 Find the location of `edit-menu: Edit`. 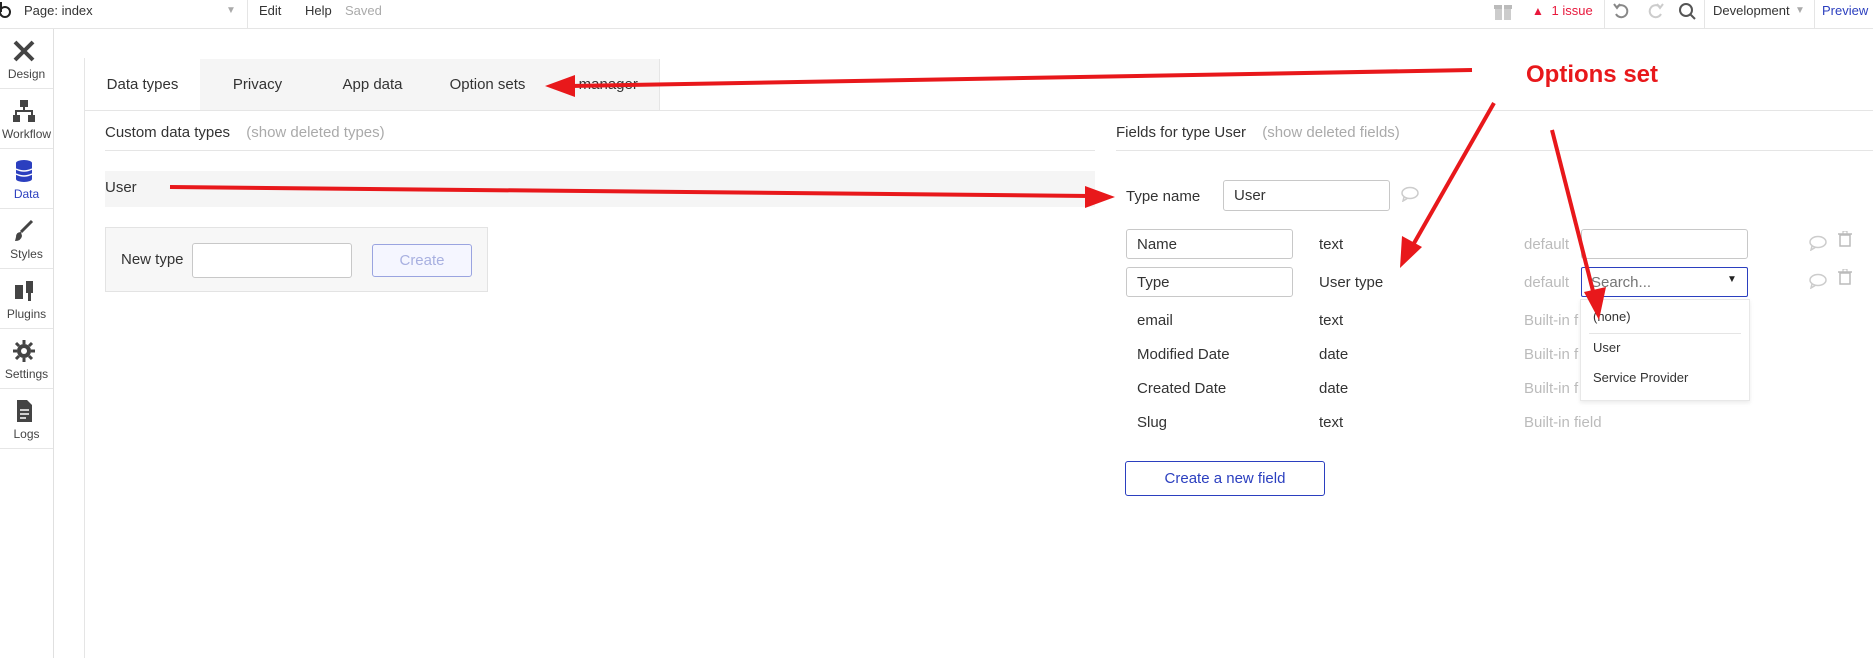

edit-menu: Edit is located at coordinates (270, 11).